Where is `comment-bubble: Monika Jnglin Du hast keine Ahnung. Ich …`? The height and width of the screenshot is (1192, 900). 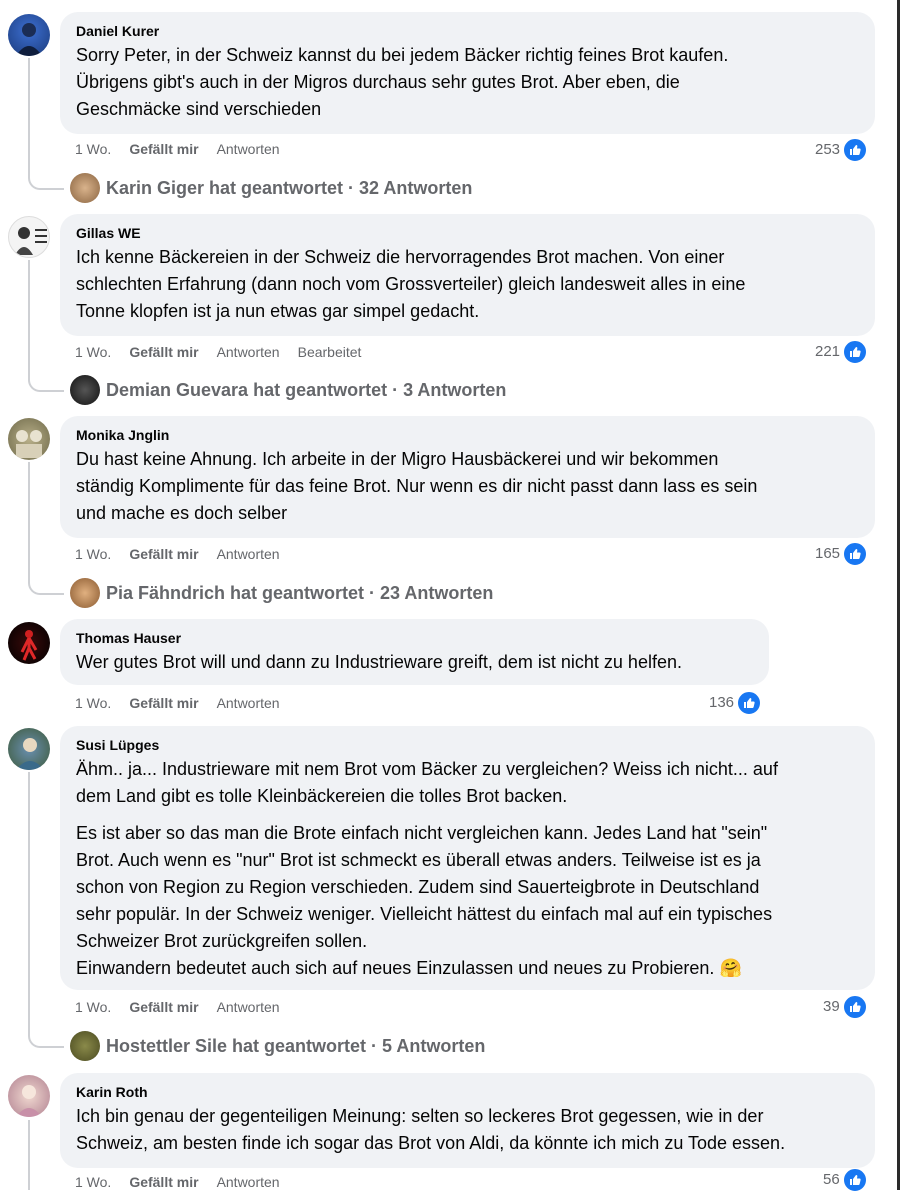 comment-bubble: Monika Jnglin Du hast keine Ahnung. Ich … is located at coordinates (467, 477).